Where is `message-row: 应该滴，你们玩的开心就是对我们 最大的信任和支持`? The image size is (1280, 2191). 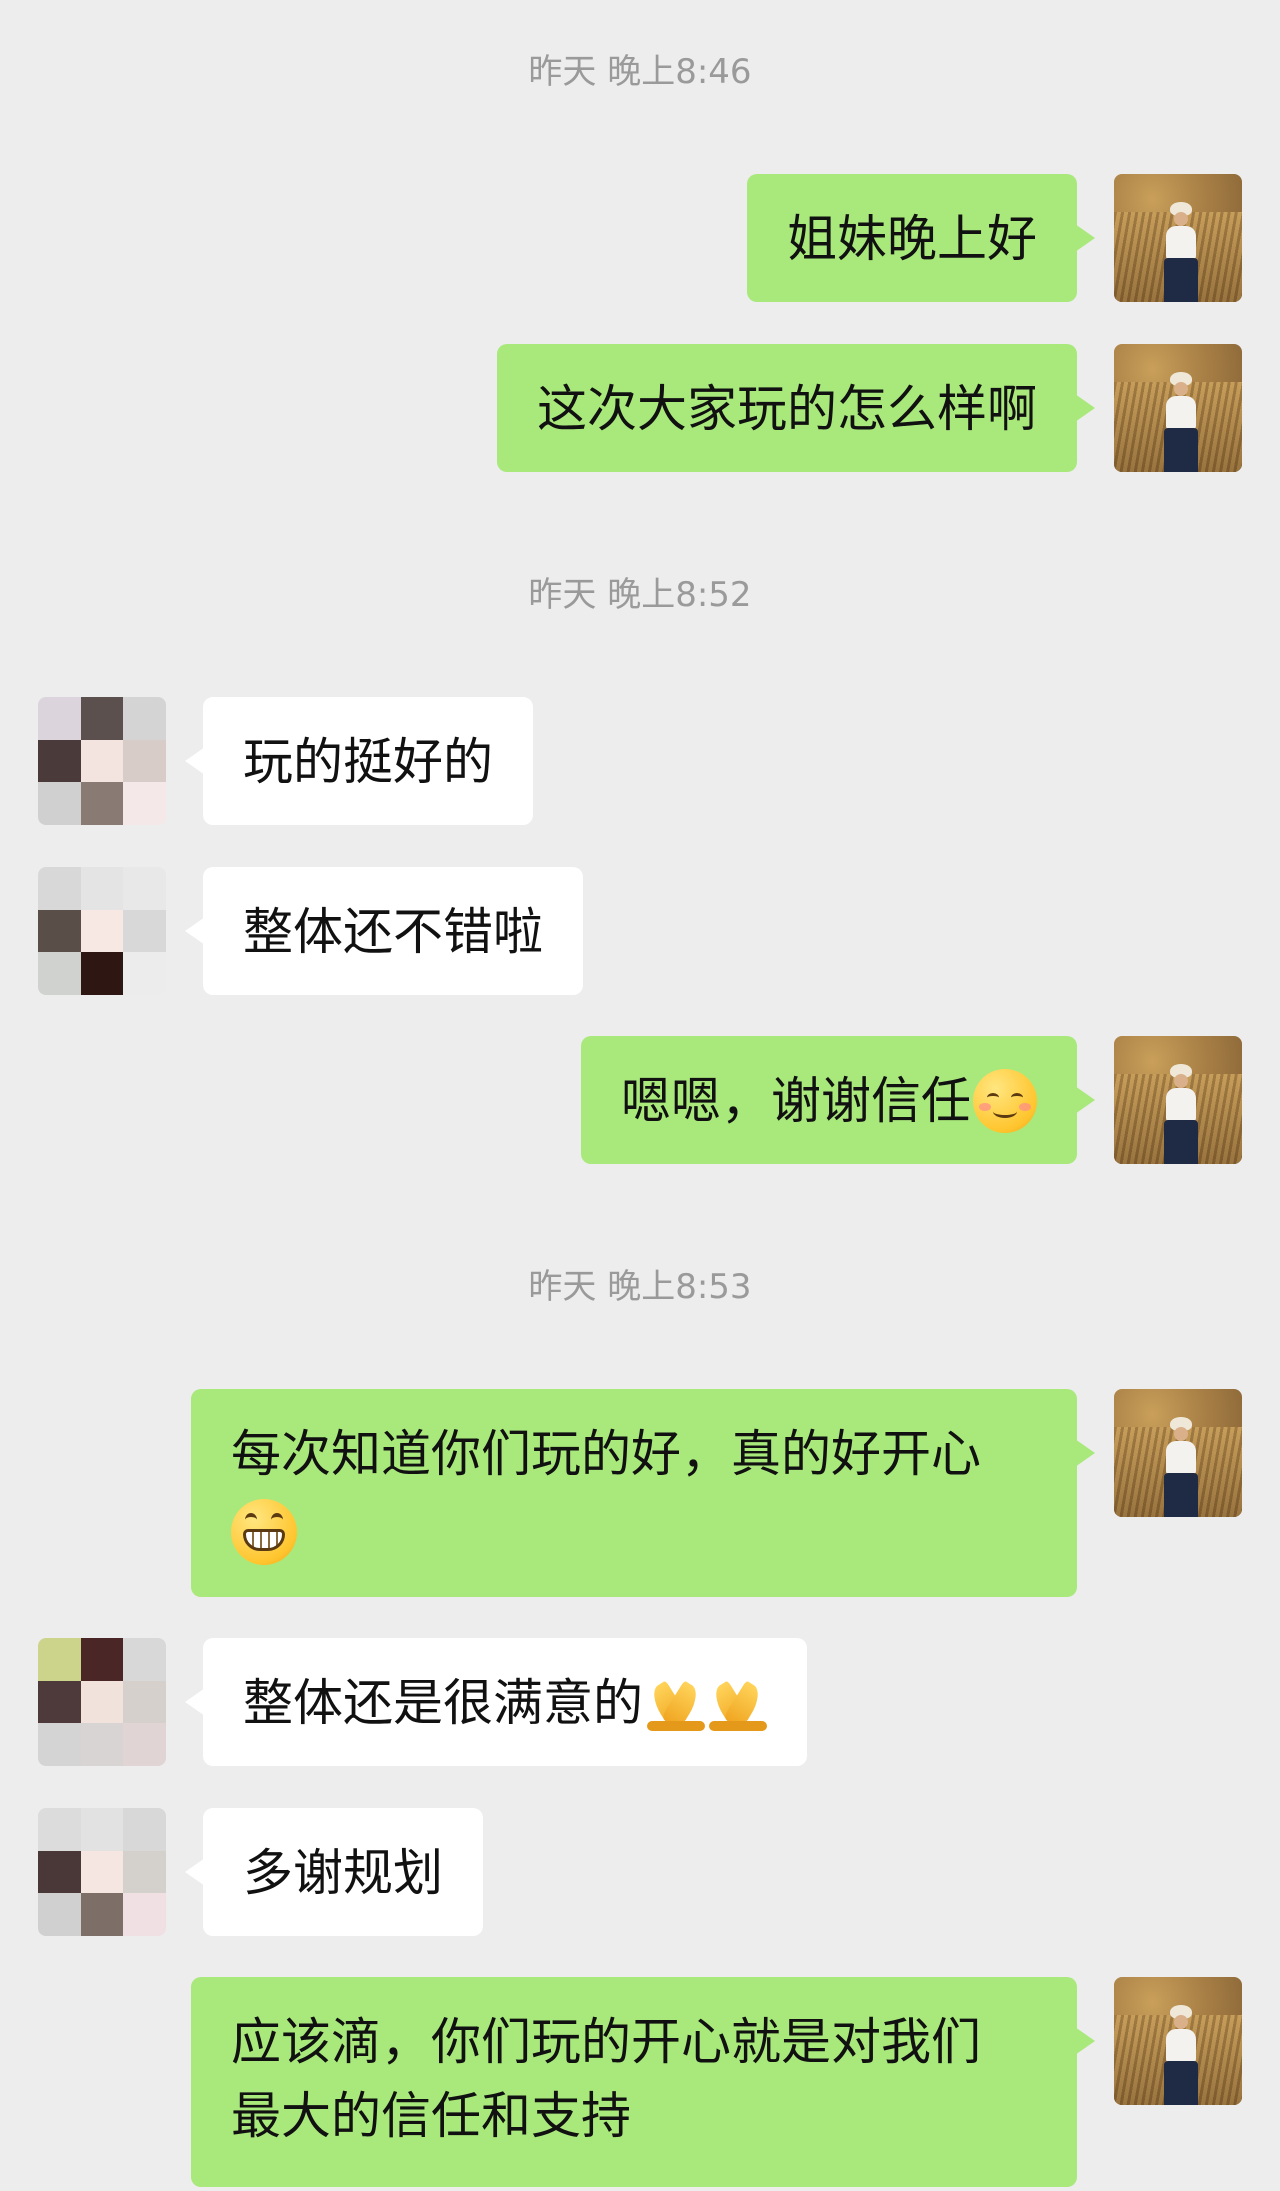
message-row: 应该滴，你们玩的开心就是对我们 最大的信任和支持 is located at coordinates (640, 2082).